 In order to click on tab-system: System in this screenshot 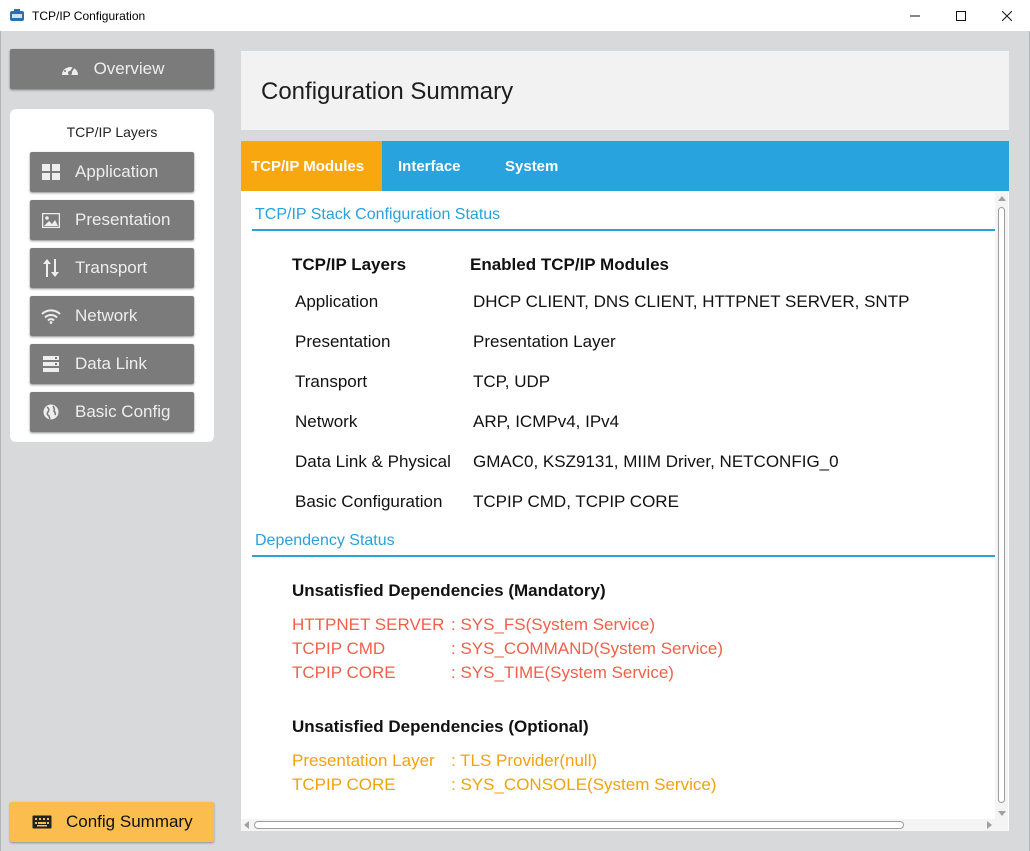, I will do `click(531, 166)`.